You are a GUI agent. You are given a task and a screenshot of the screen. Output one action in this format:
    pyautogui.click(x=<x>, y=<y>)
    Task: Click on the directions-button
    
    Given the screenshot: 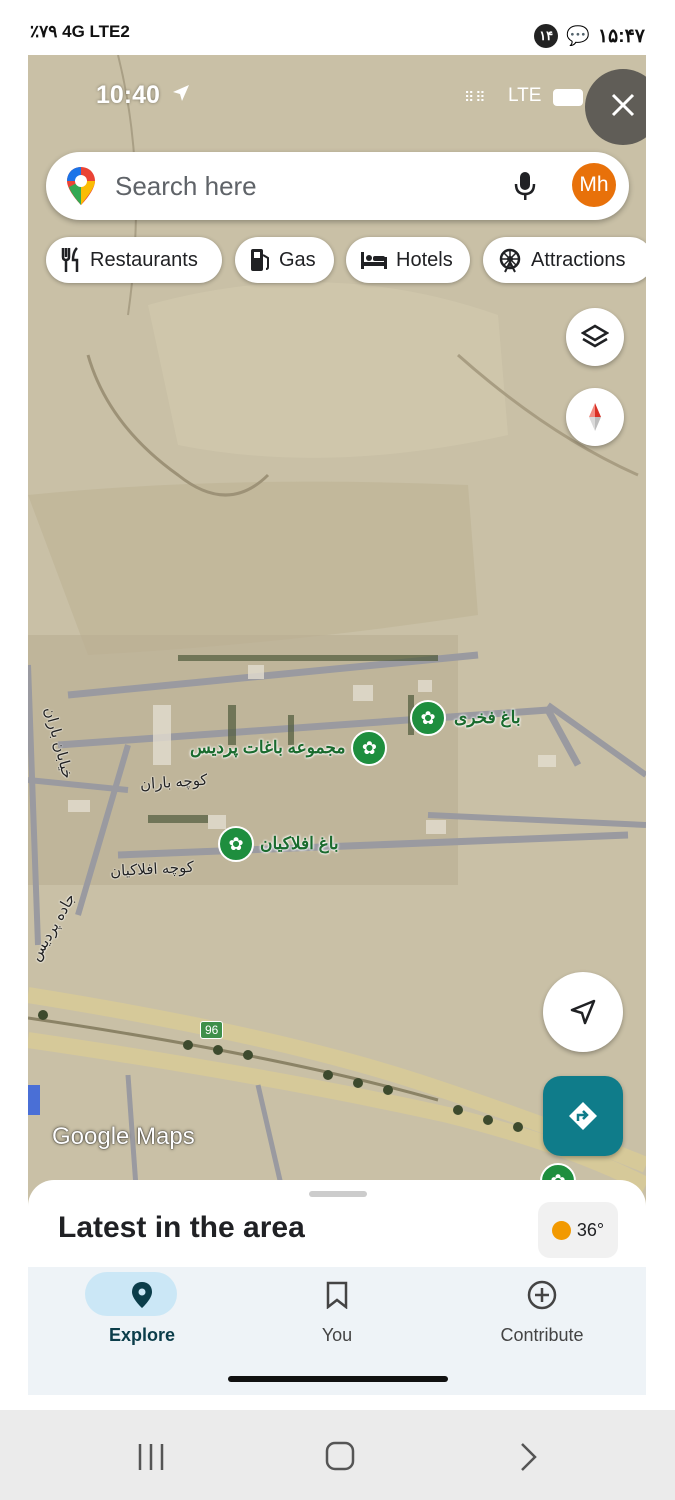 What is the action you would take?
    pyautogui.click(x=583, y=1116)
    